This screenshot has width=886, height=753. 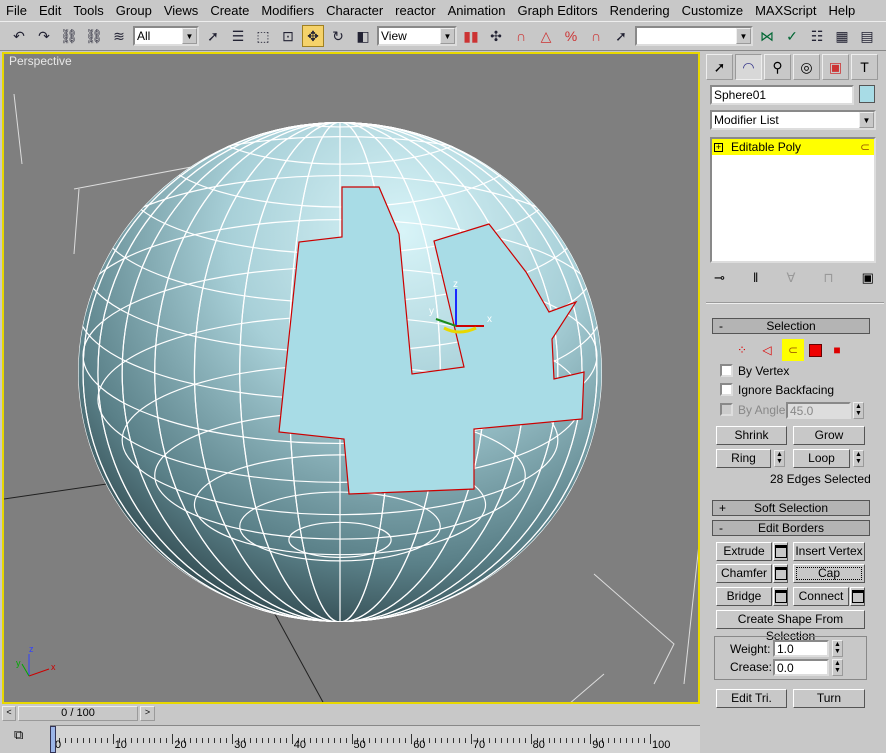 What do you see at coordinates (238, 36) in the screenshot?
I see `select-by-name-icon: ☰` at bounding box center [238, 36].